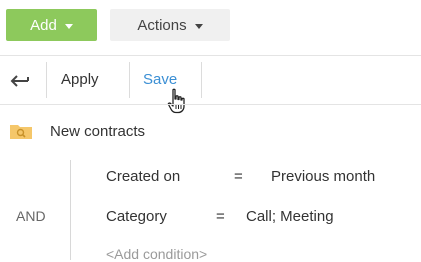 The height and width of the screenshot is (262, 421). Describe the element at coordinates (21, 132) in the screenshot. I see `search-folder-icon` at that location.